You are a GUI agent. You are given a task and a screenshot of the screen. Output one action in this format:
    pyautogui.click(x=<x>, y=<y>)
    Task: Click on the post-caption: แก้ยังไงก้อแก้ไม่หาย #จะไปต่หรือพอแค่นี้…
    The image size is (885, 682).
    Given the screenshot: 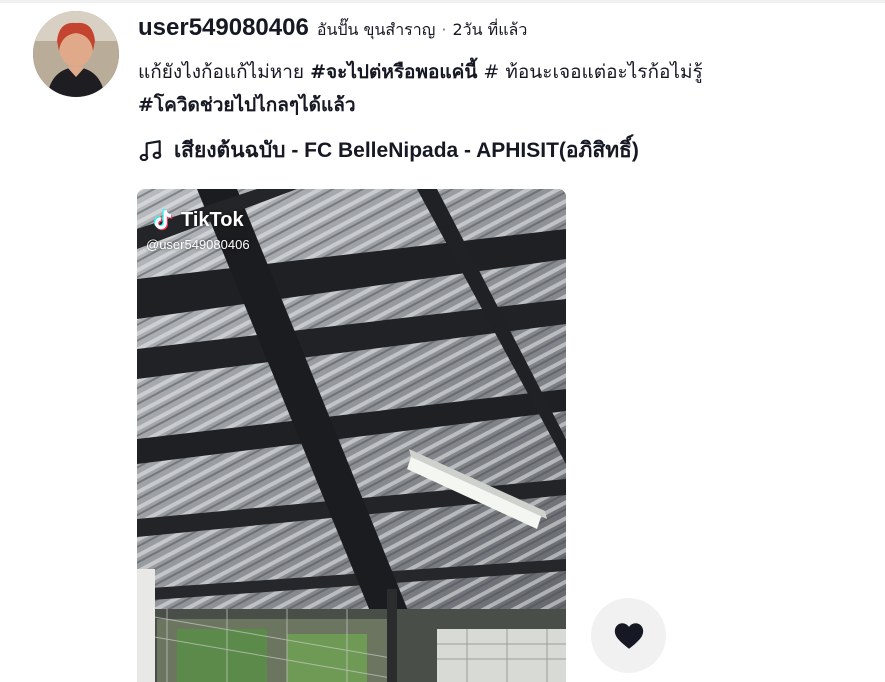 What is the action you would take?
    pyautogui.click(x=508, y=89)
    